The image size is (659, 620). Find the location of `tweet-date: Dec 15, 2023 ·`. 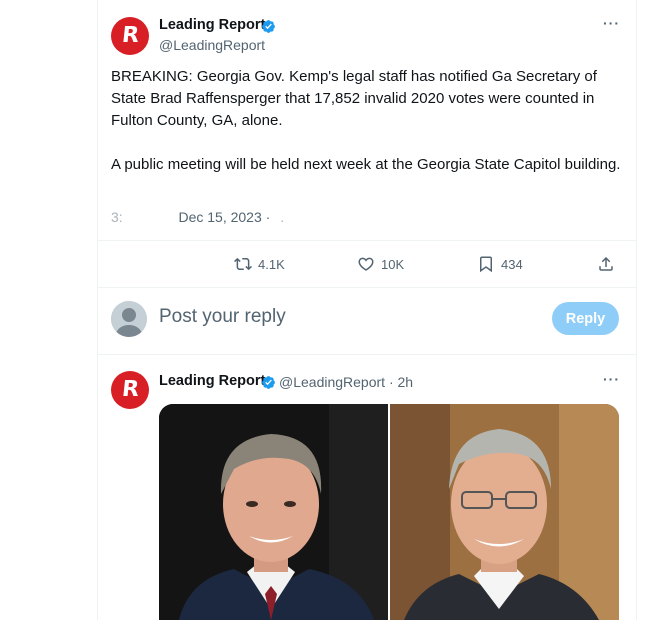

tweet-date: Dec 15, 2023 · is located at coordinates (224, 217).